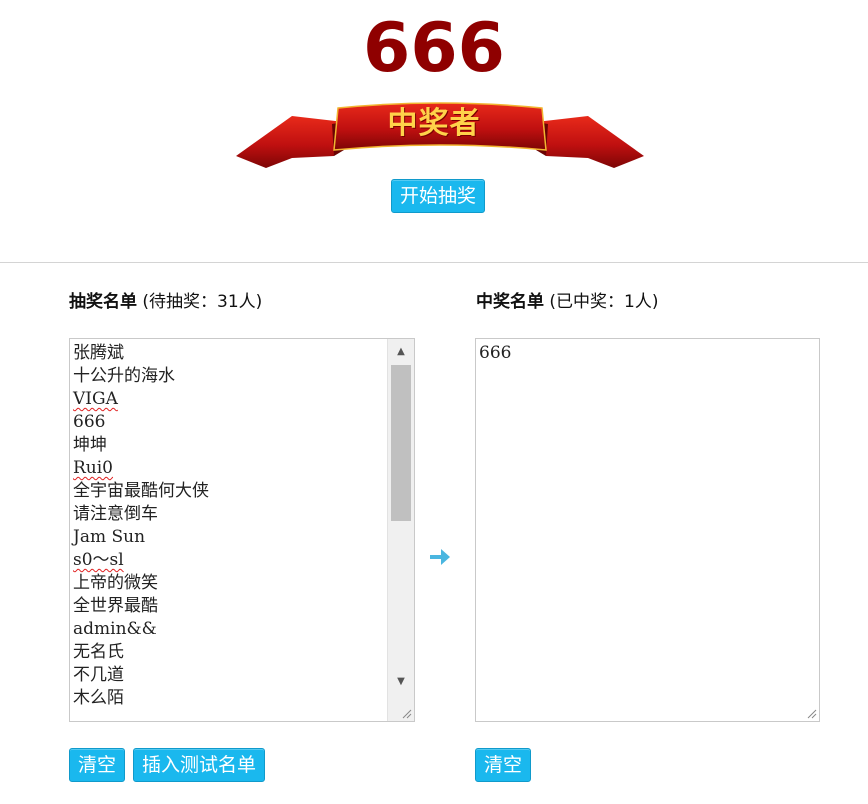 This screenshot has height=804, width=868. I want to click on list-item: 不几道, so click(98, 675).